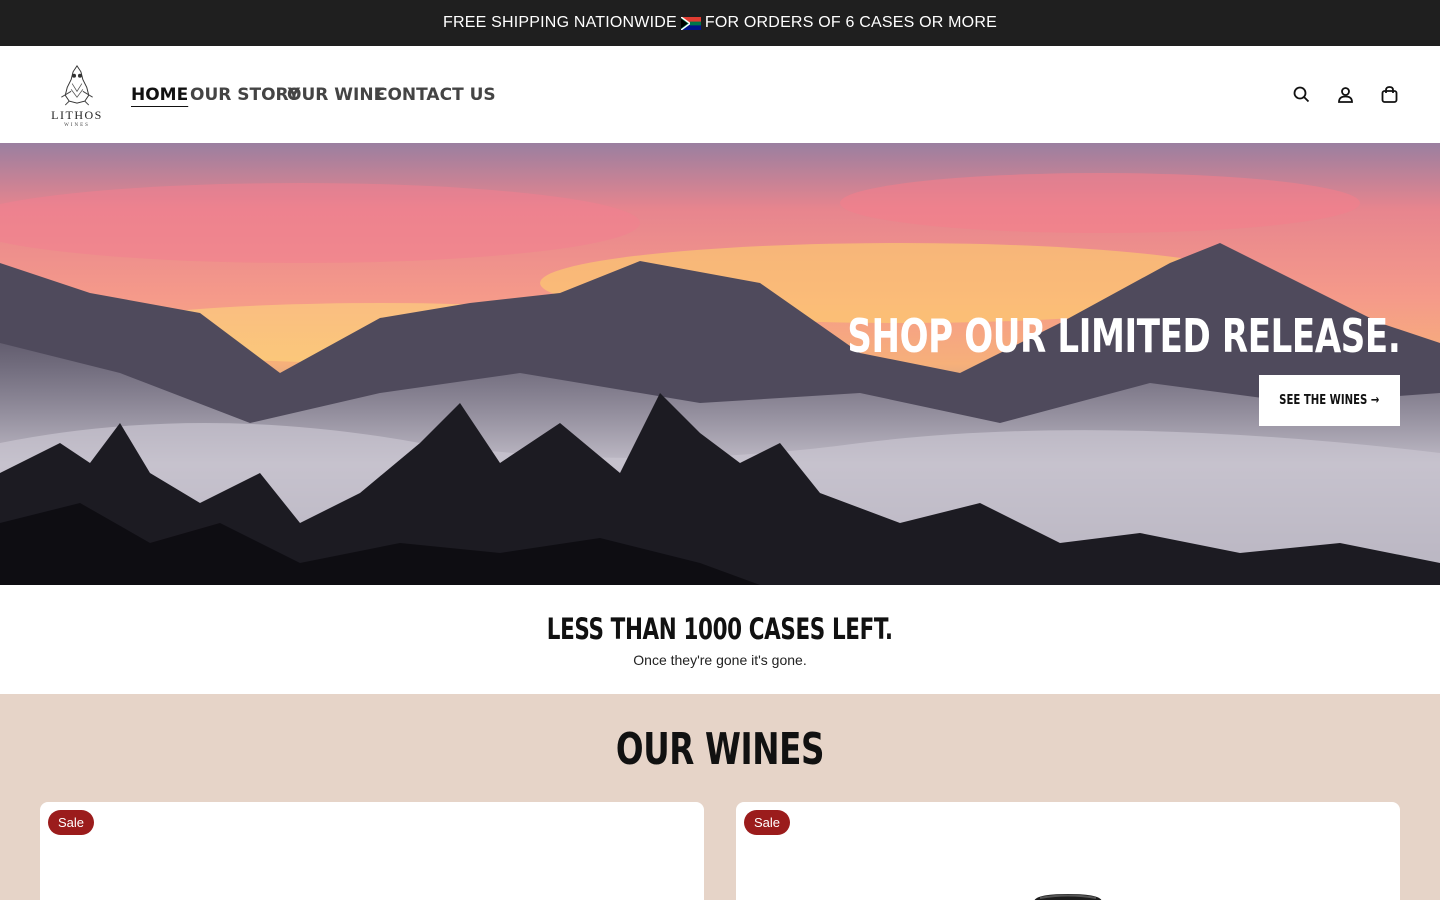 This screenshot has height=900, width=1440. What do you see at coordinates (1389, 95) in the screenshot?
I see `cart-icon` at bounding box center [1389, 95].